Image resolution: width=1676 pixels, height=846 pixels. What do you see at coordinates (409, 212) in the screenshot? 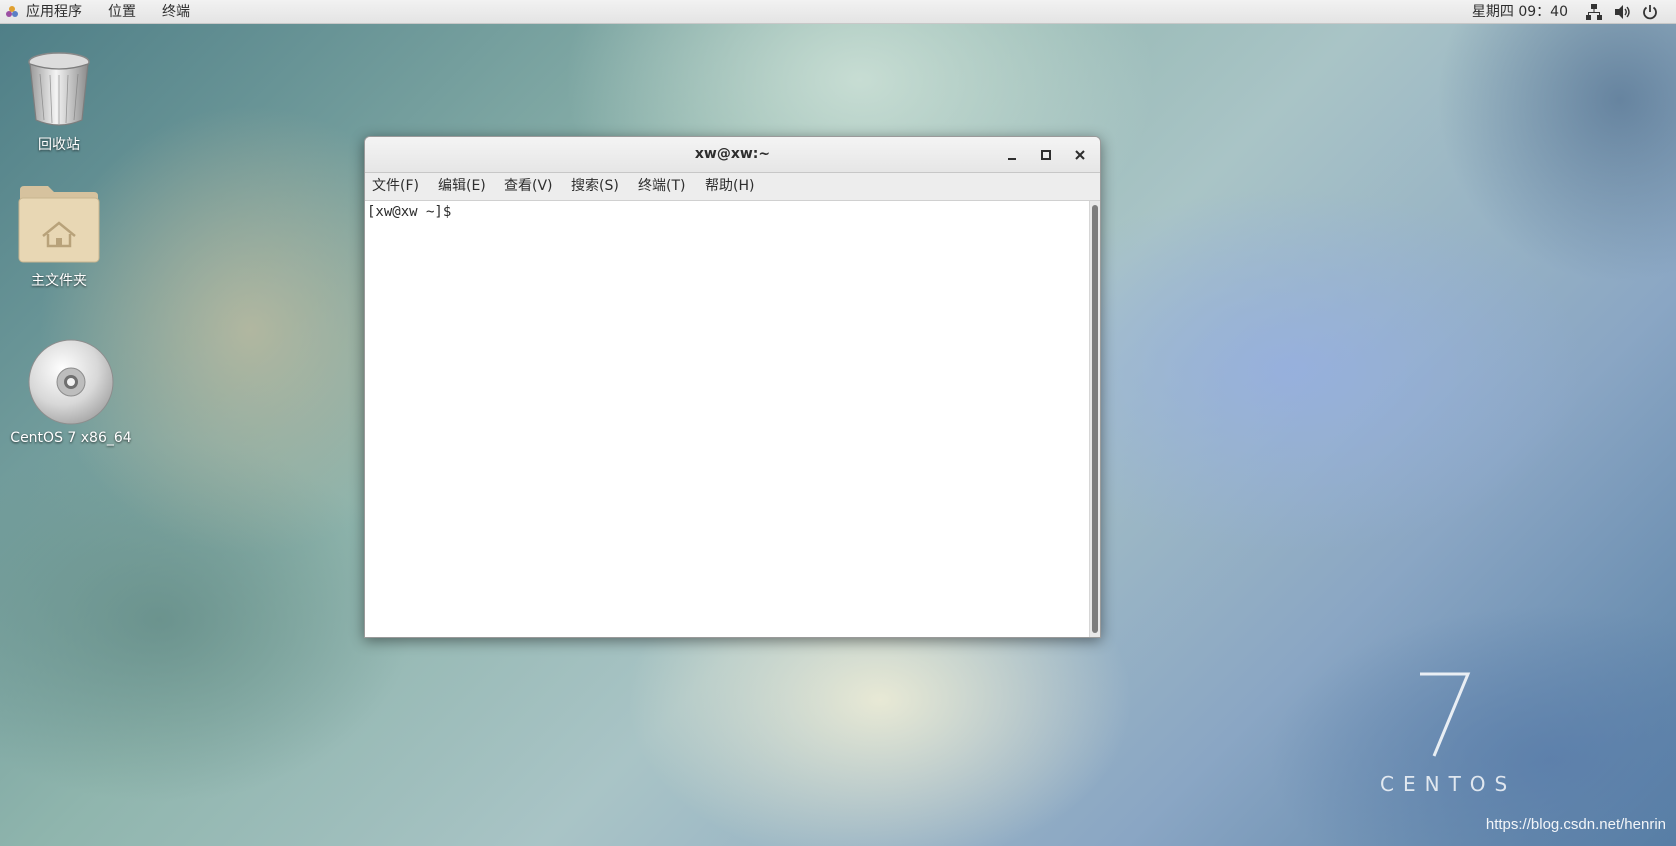
I see `shell-prompt: [xw@xw ~]$` at bounding box center [409, 212].